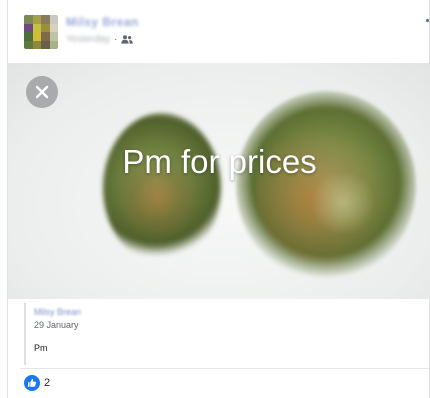 The image size is (430, 398). What do you see at coordinates (218, 29) in the screenshot?
I see `post-header: Milsy Brean Yesterday ·` at bounding box center [218, 29].